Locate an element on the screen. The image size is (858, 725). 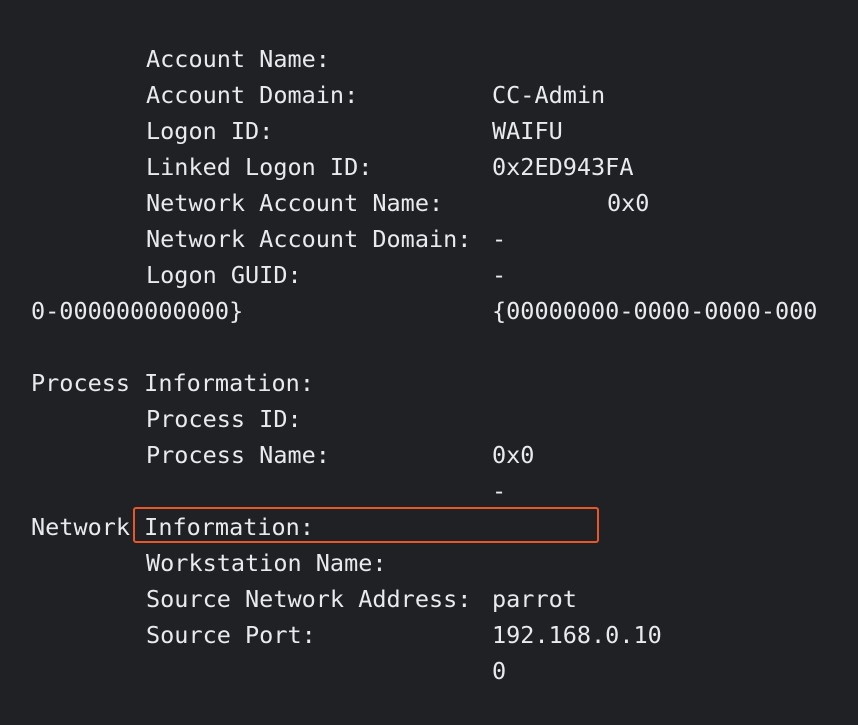
log-line-source-network-address: Source Network Address: 192.168.0.10 is located at coordinates (331, 597).